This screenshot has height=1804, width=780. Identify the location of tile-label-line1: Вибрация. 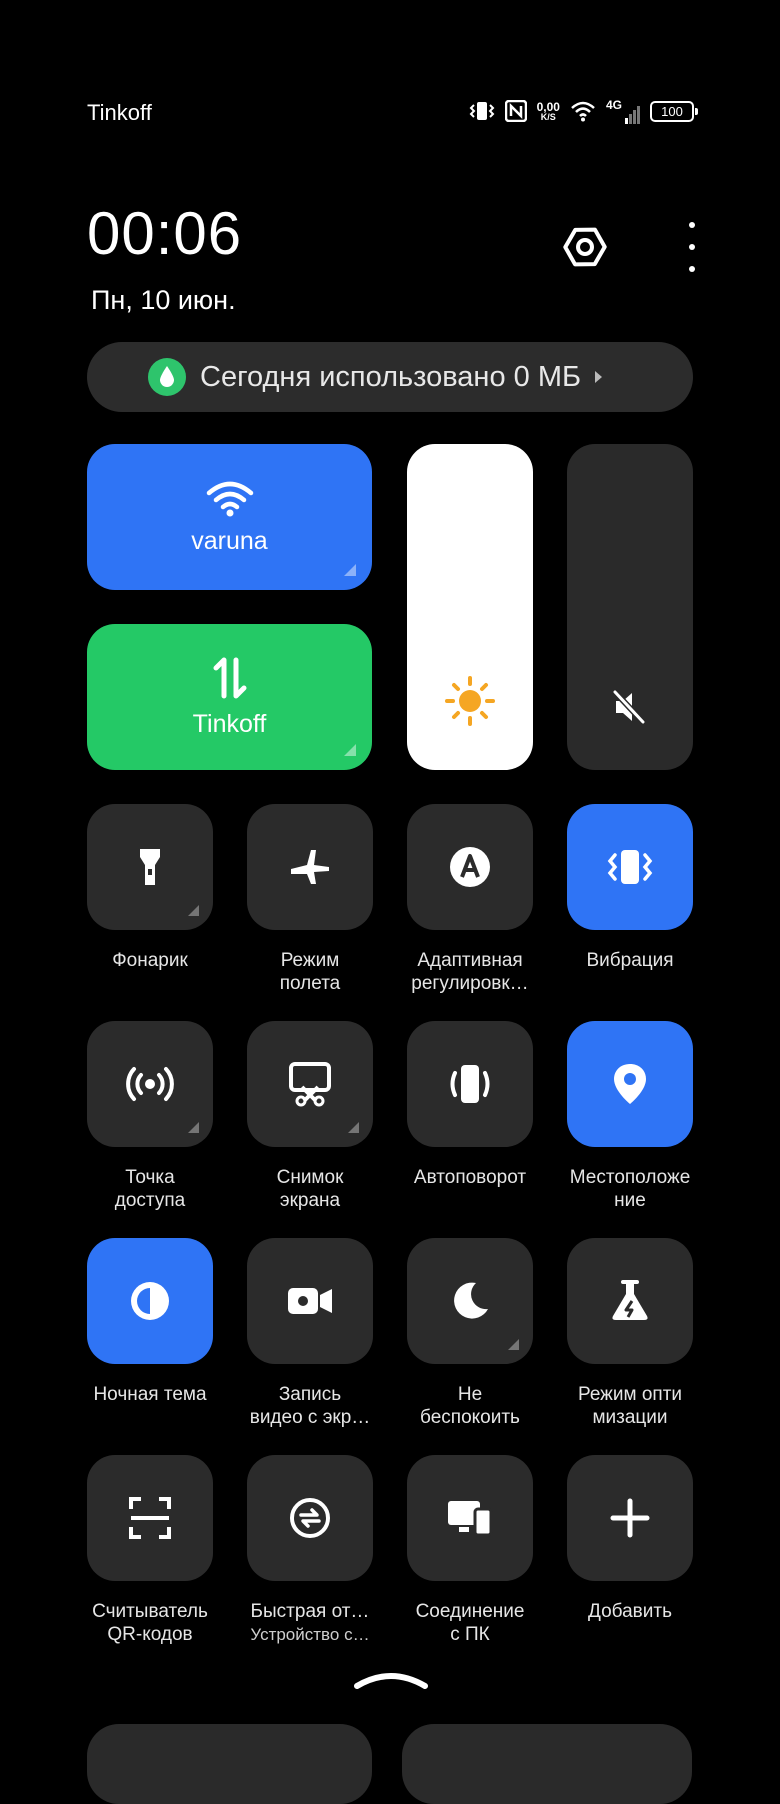
(630, 960).